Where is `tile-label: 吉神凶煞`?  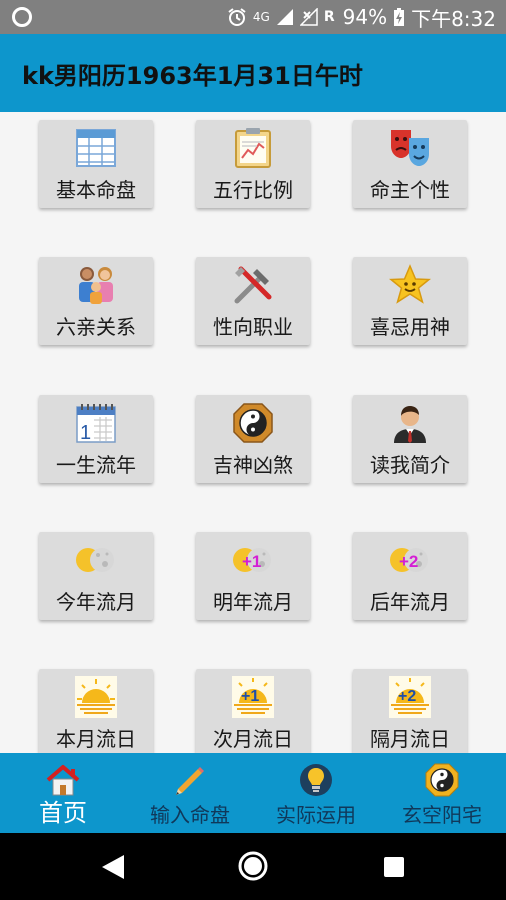 tile-label: 吉神凶煞 is located at coordinates (253, 465).